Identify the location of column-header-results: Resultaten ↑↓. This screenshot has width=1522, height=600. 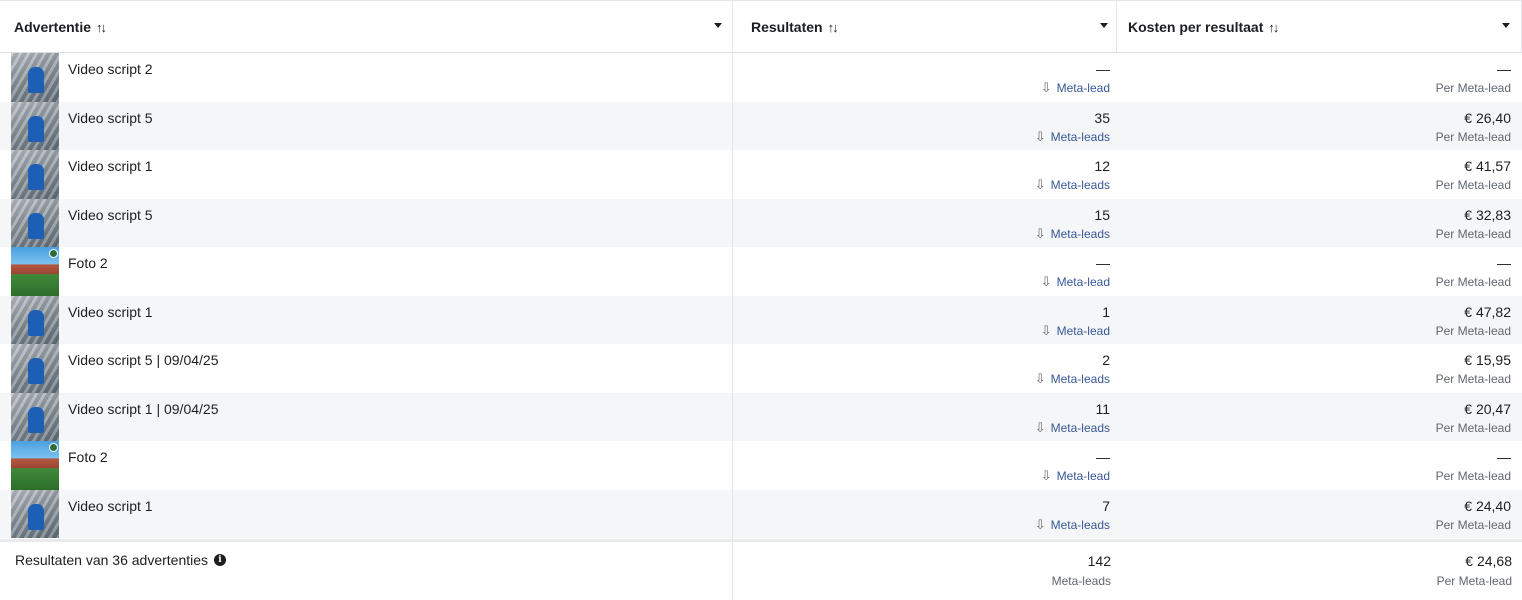
(925, 27).